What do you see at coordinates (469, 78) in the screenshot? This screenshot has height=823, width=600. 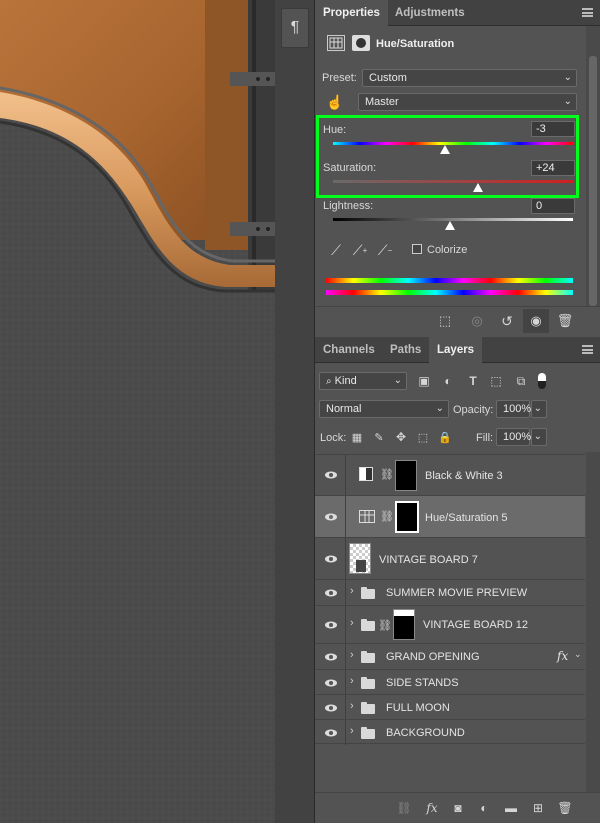 I see `preset-dropdown: Custom ⌄` at bounding box center [469, 78].